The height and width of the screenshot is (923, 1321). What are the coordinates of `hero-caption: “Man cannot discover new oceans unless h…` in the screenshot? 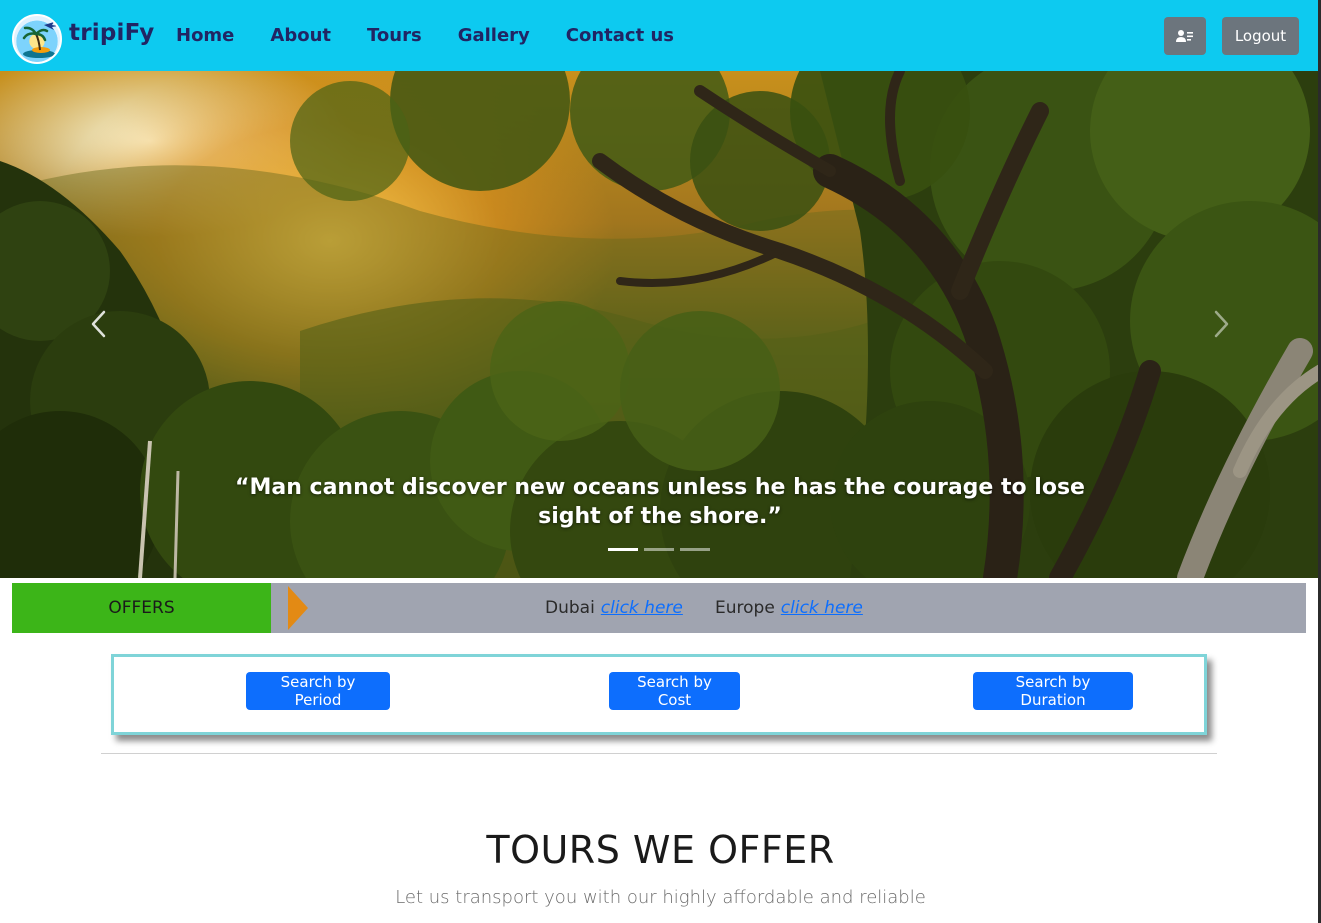 It's located at (660, 502).